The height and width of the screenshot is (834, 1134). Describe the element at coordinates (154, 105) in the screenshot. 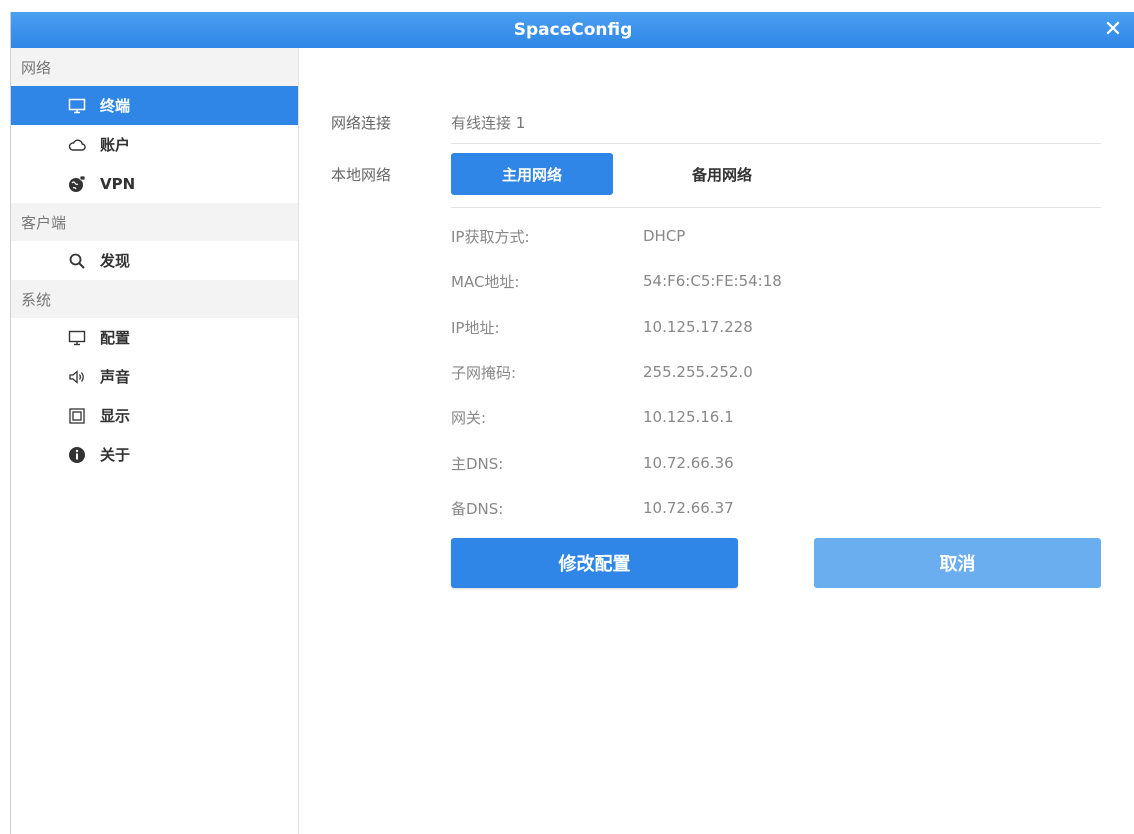

I see `sidebar-item-terminal: 终端` at that location.